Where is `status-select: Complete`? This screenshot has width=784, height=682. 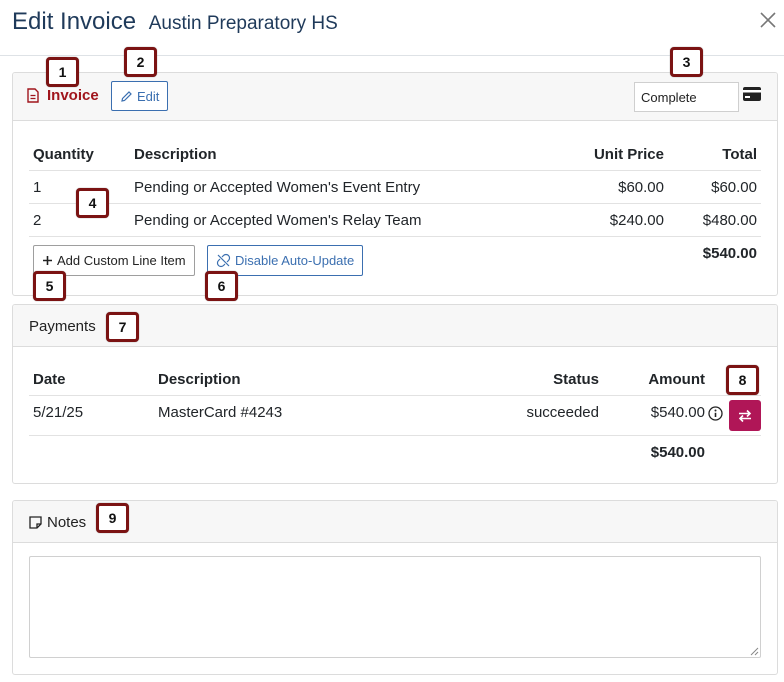
status-select: Complete is located at coordinates (686, 97).